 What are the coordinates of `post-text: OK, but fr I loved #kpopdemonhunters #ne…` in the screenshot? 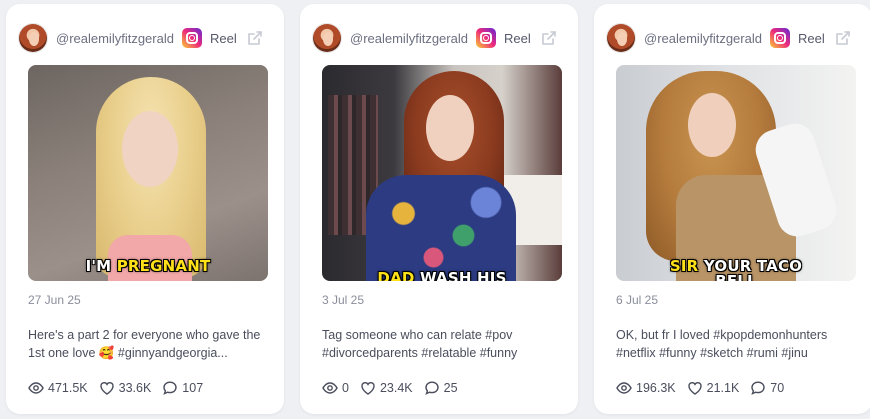 It's located at (722, 344).